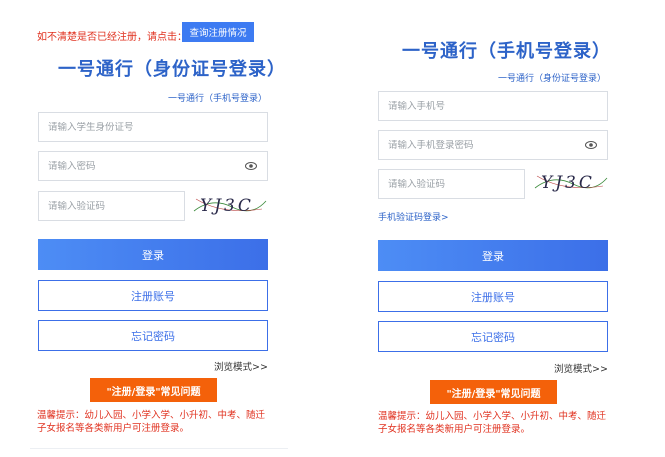 This screenshot has height=457, width=665. What do you see at coordinates (493, 336) in the screenshot?
I see `phone-forgot-password-button: 忘记密码` at bounding box center [493, 336].